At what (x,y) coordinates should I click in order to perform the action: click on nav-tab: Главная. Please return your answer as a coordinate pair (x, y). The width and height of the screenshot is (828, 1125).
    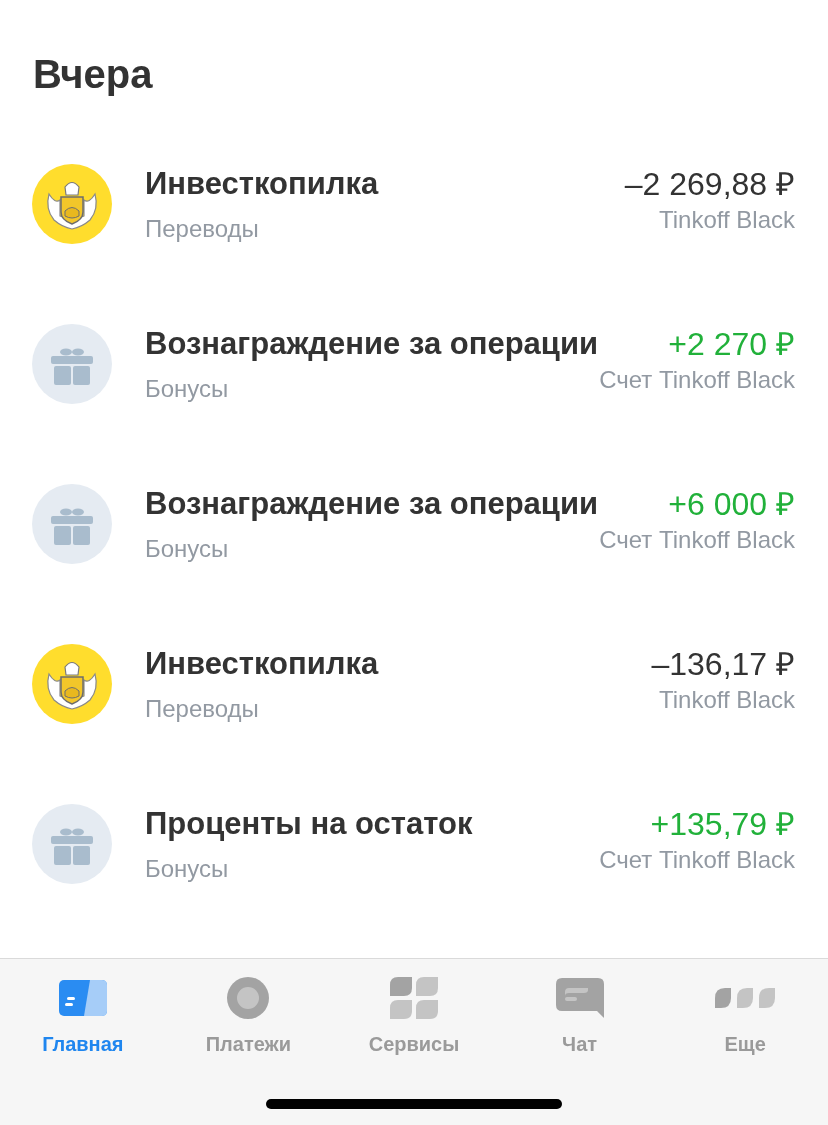
    Looking at the image, I should click on (83, 1014).